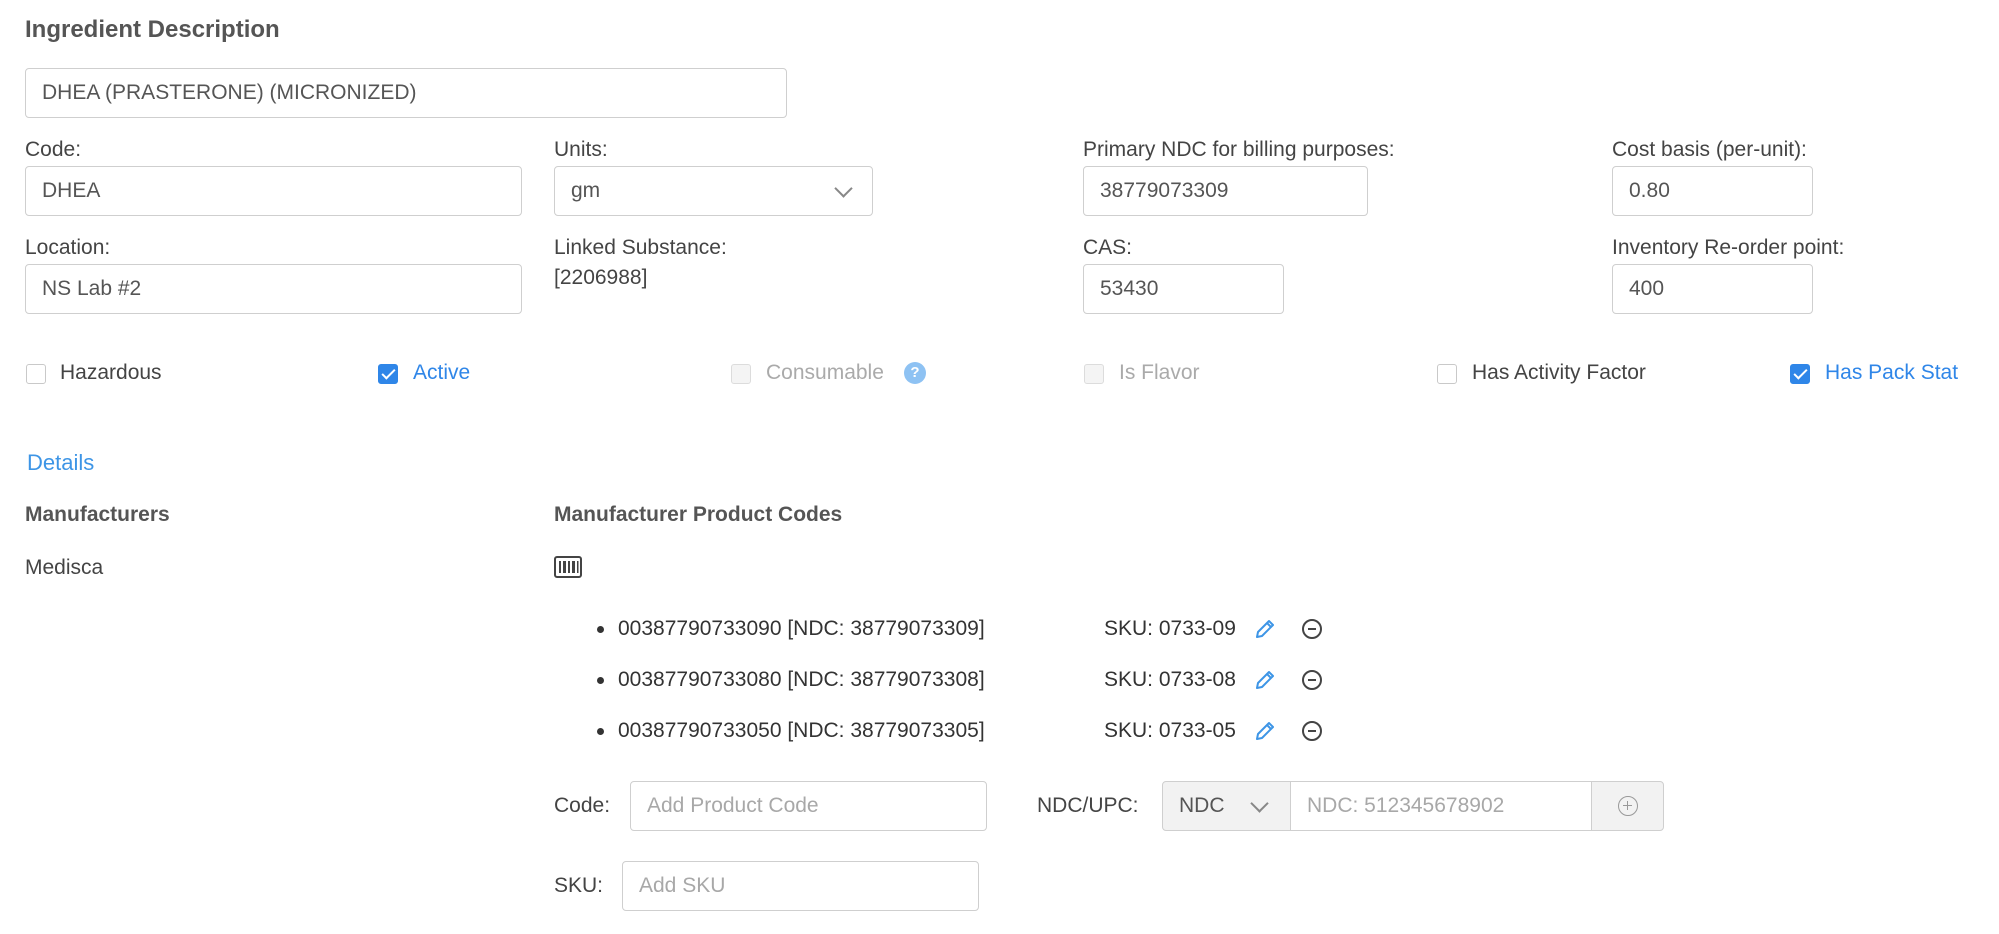 This screenshot has width=1999, height=934. I want to click on product-sku: SKU: 0733-09, so click(1170, 628).